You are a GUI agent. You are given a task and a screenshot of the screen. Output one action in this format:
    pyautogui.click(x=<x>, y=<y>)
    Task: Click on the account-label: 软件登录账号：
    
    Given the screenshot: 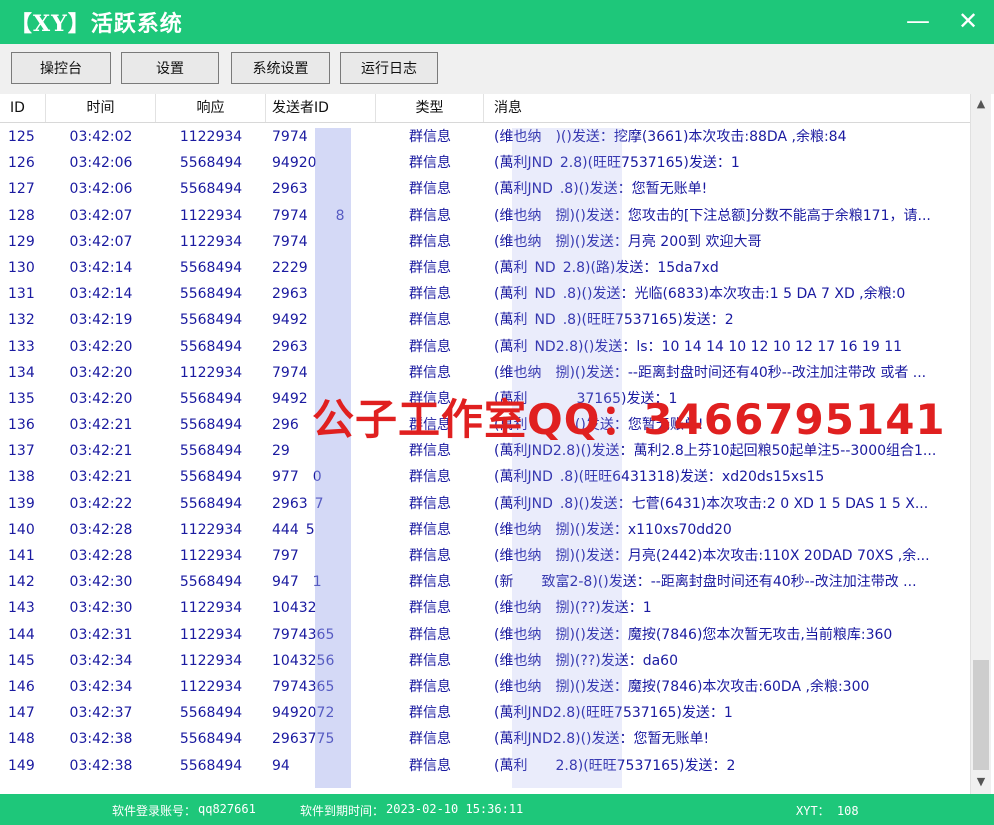 What is the action you would take?
    pyautogui.click(x=154, y=811)
    